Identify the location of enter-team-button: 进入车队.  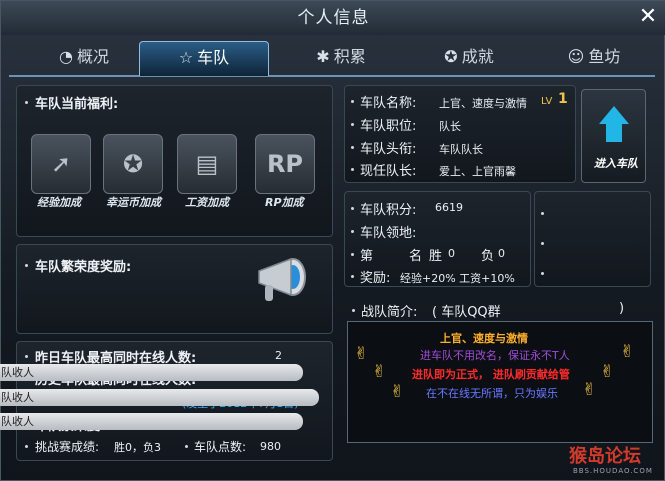
(613, 136).